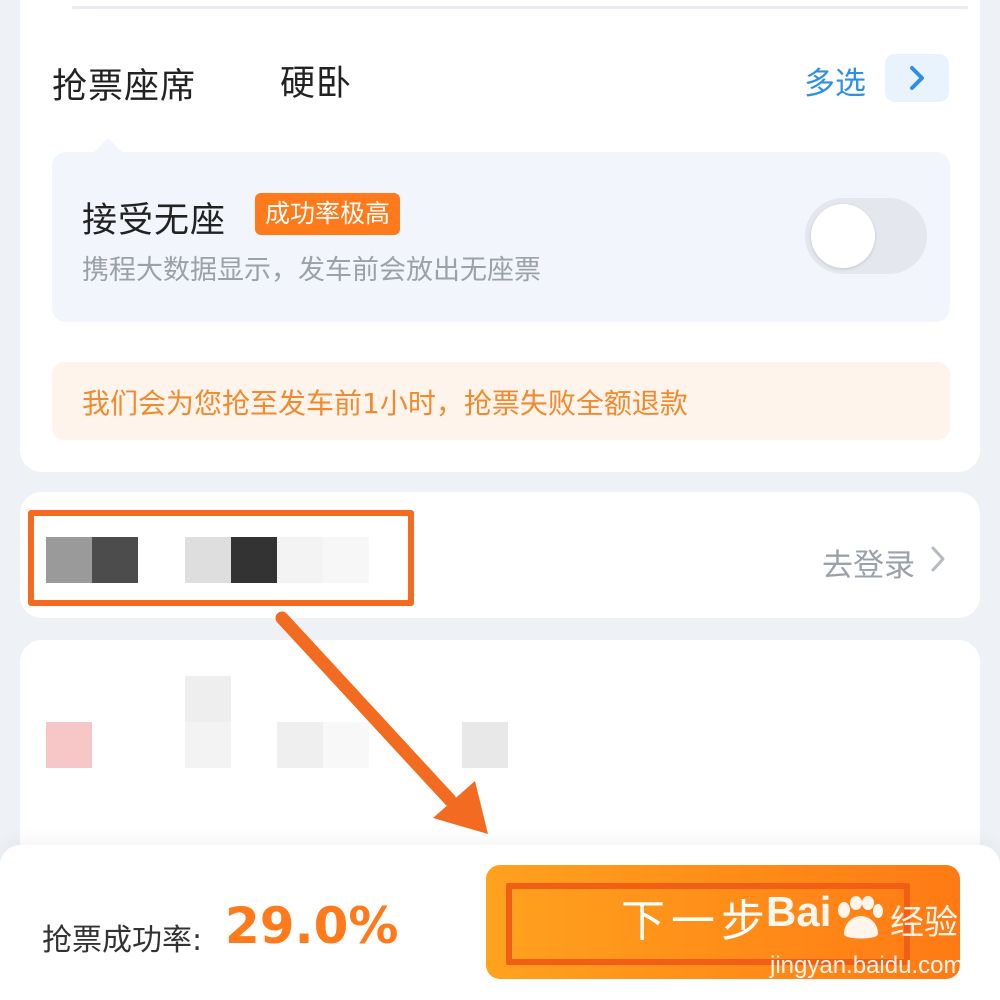 The image size is (1000, 1000). What do you see at coordinates (122, 940) in the screenshot?
I see `success-rate-label: 抢票成功率:` at bounding box center [122, 940].